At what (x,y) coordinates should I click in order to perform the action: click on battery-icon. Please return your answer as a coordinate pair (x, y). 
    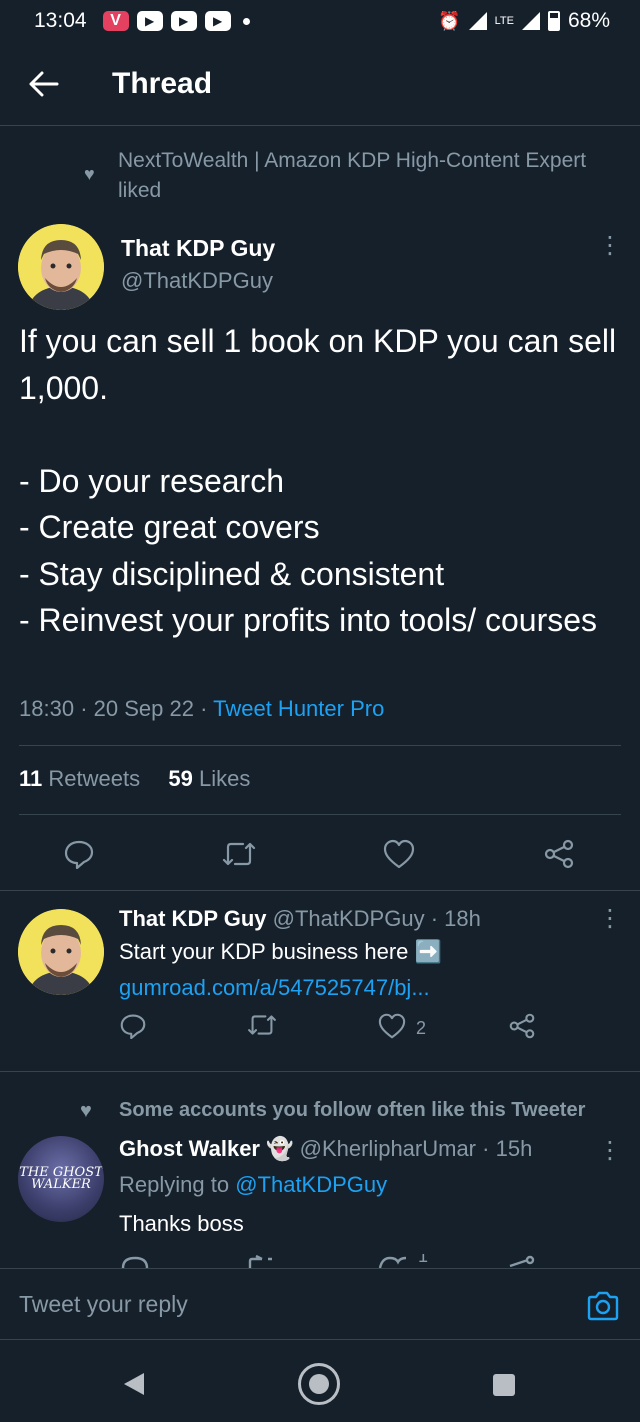
    Looking at the image, I should click on (553, 21).